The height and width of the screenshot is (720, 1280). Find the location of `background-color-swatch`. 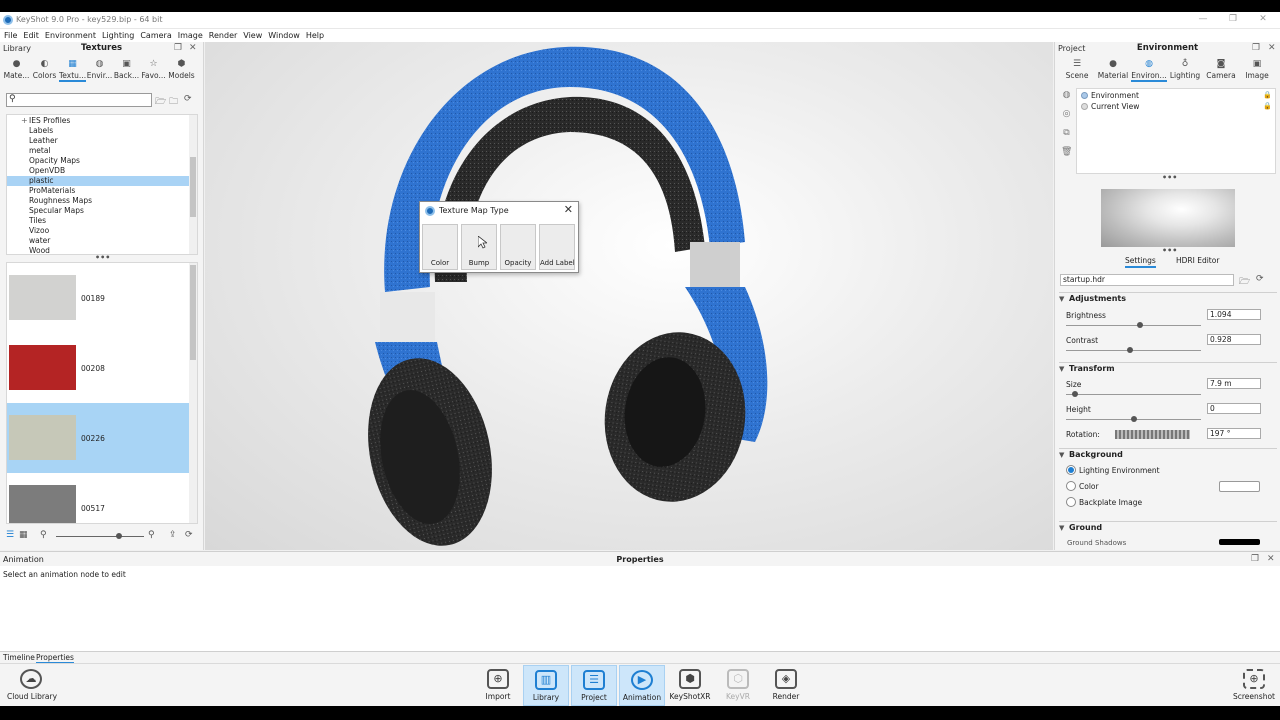

background-color-swatch is located at coordinates (1239, 486).